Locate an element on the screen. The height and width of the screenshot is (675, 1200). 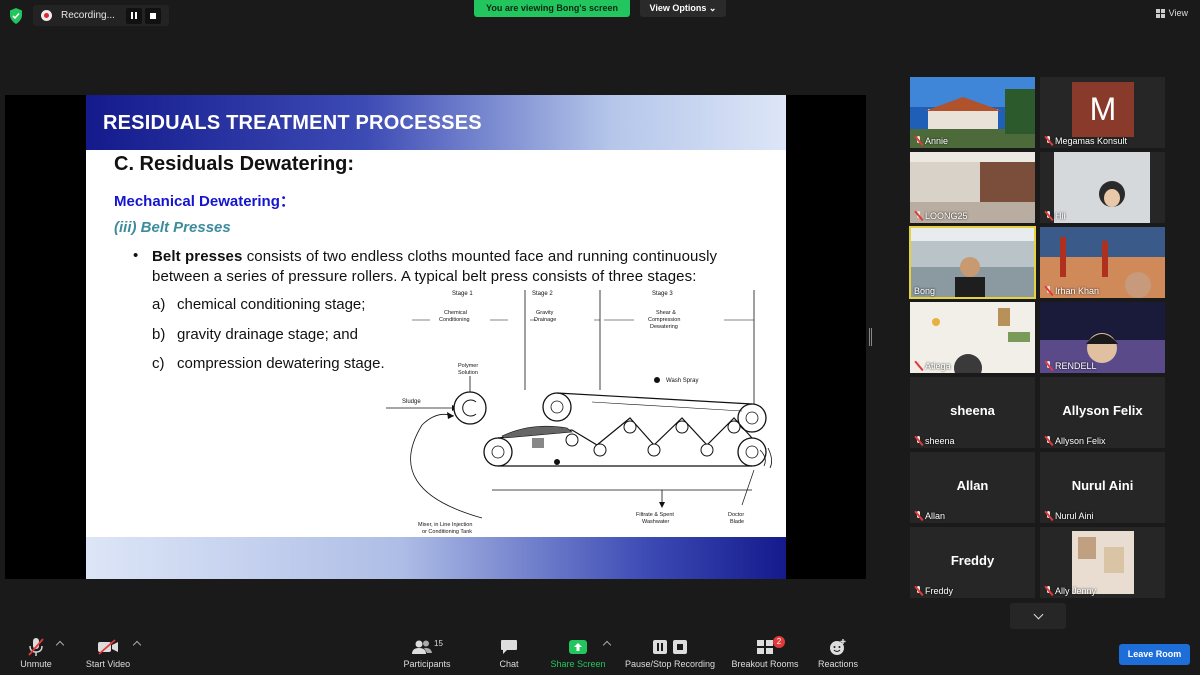
wash-spray-label: Wash Spray is located at coordinates (682, 381).